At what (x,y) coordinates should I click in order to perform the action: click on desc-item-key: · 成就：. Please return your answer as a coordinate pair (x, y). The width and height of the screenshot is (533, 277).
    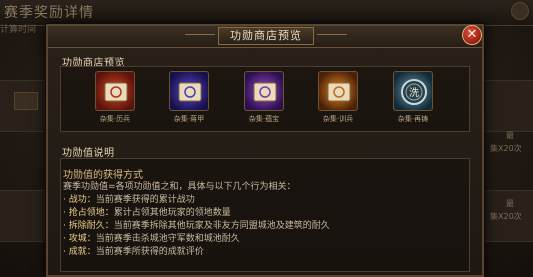
    Looking at the image, I should click on (79, 252).